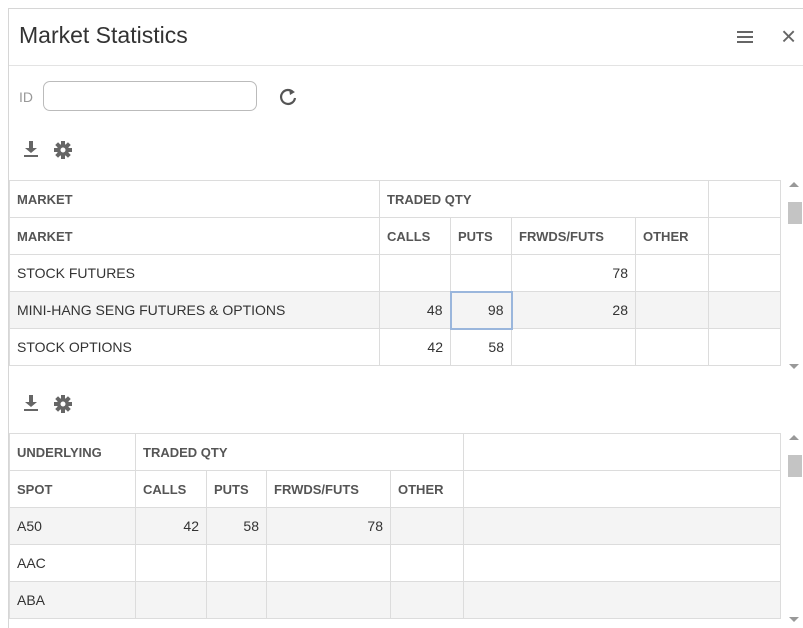 This screenshot has width=803, height=628. Describe the element at coordinates (788, 36) in the screenshot. I see `close-icon: ×` at that location.